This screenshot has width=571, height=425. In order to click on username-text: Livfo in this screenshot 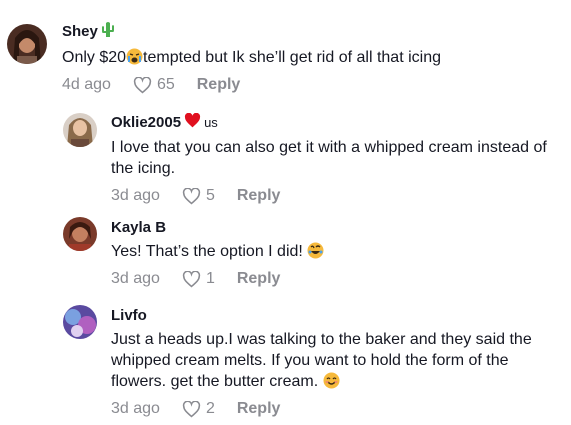, I will do `click(129, 316)`.